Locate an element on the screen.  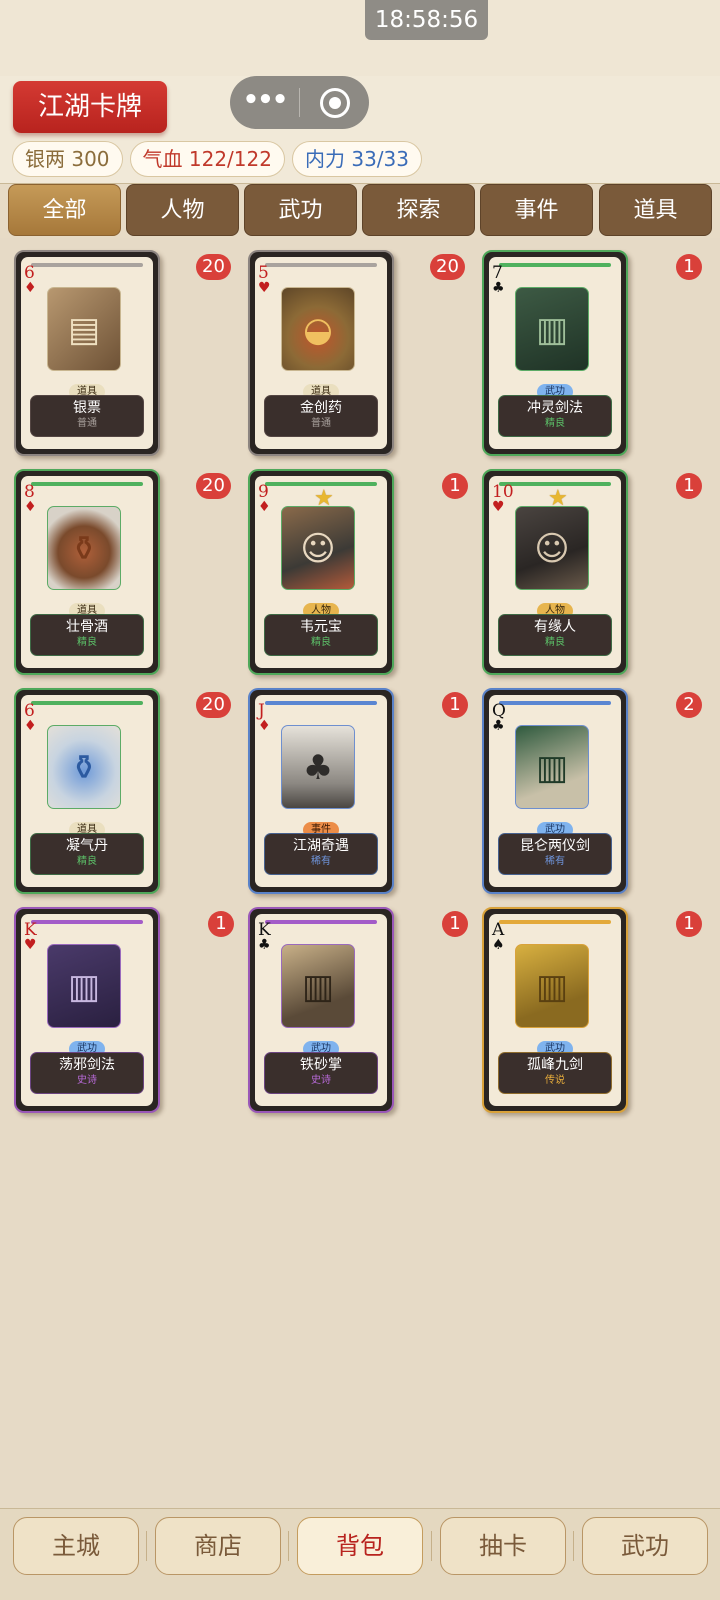
tab-explore: 探索 is located at coordinates (418, 210).